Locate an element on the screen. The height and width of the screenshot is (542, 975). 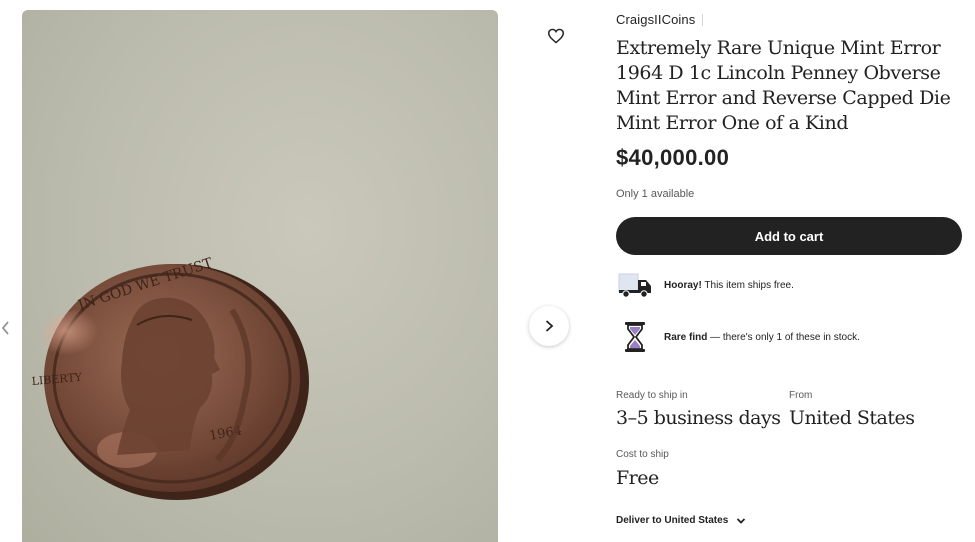
ready-to-ship-value: 3–5 business days is located at coordinates (698, 418).